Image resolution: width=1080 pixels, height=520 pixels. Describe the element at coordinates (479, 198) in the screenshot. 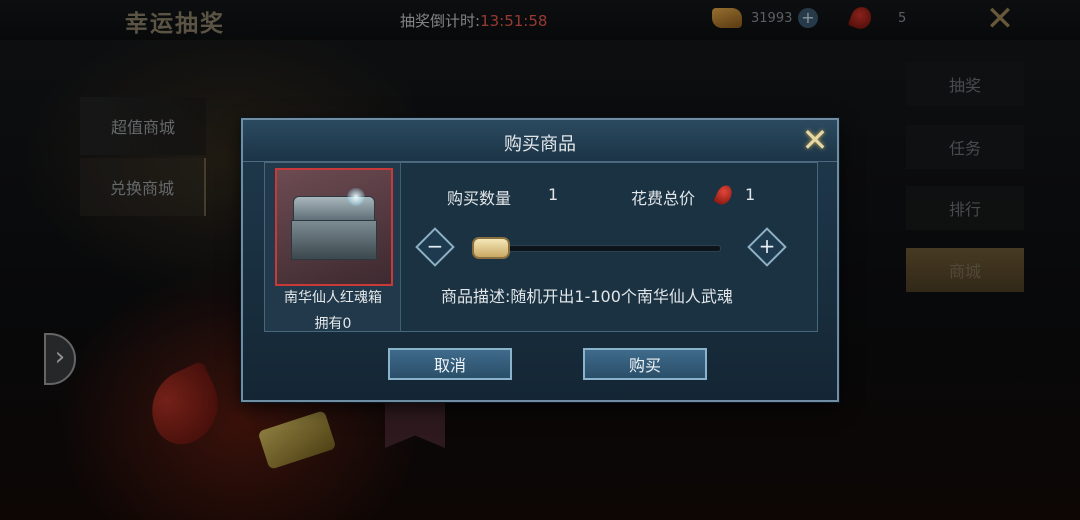

I see `quantity-label: 购买数量` at that location.